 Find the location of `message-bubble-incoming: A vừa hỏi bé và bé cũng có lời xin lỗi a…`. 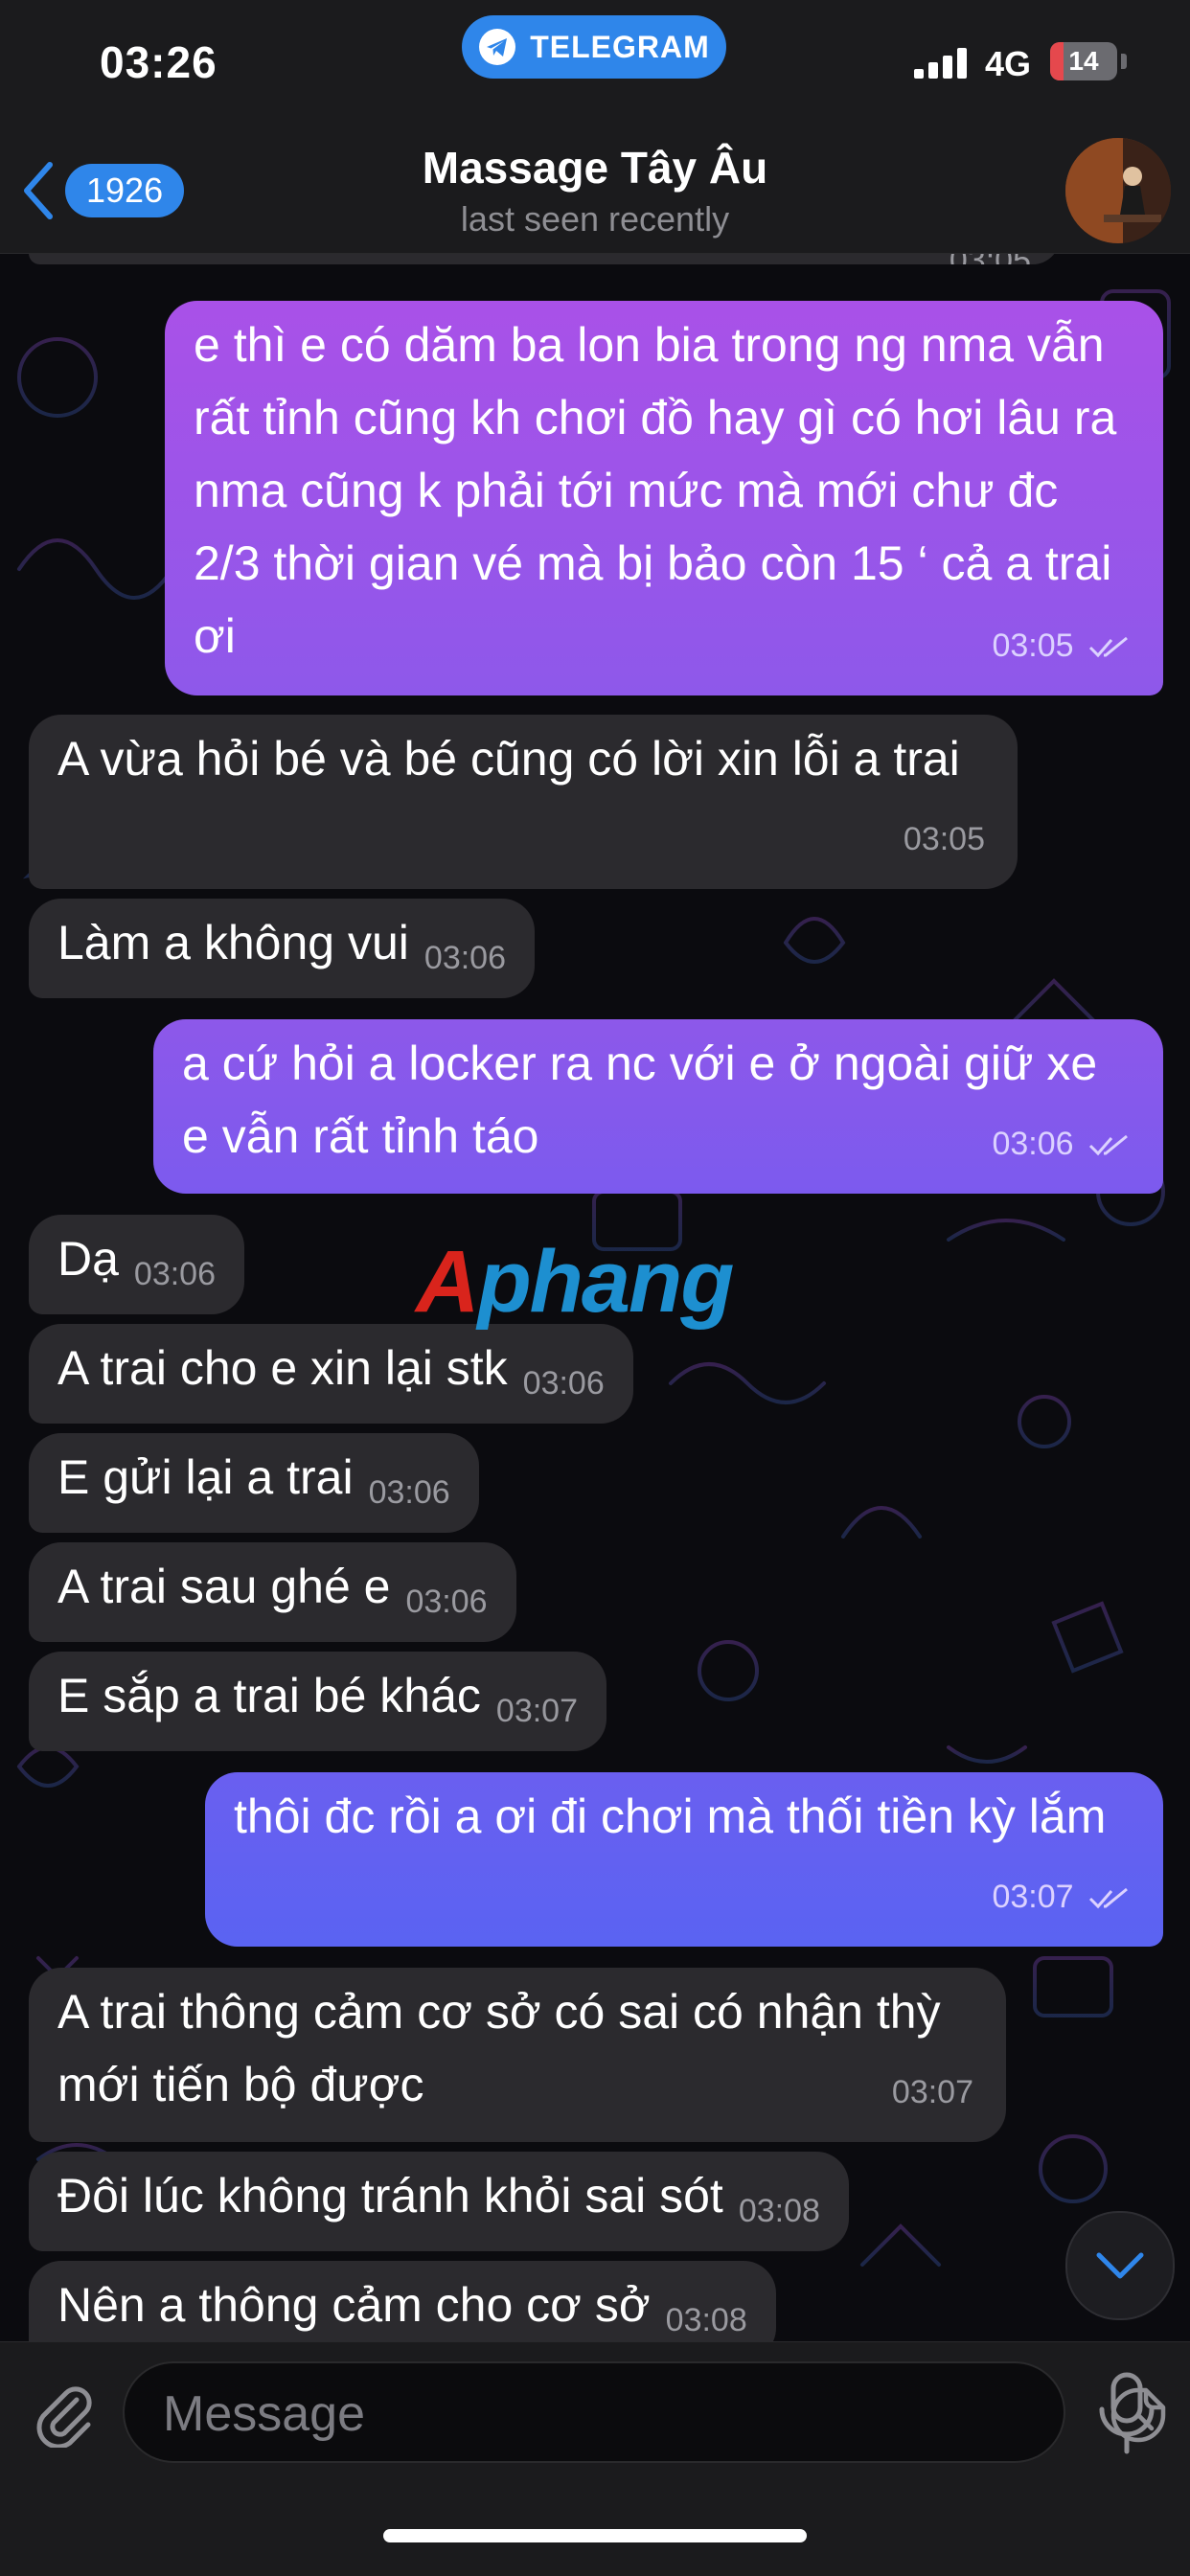

message-bubble-incoming: A vừa hỏi bé và bé cũng có lời xin lỗi a… is located at coordinates (524, 802).